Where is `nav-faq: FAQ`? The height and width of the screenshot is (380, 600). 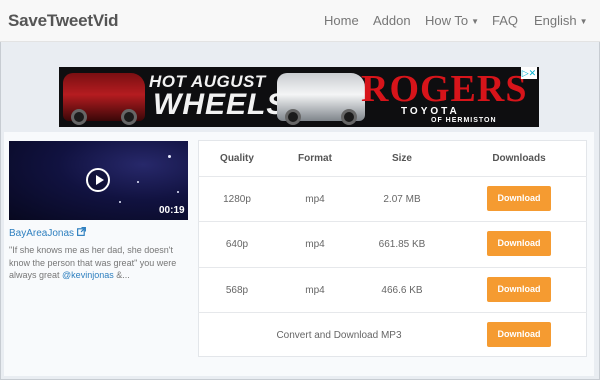 nav-faq: FAQ is located at coordinates (505, 20).